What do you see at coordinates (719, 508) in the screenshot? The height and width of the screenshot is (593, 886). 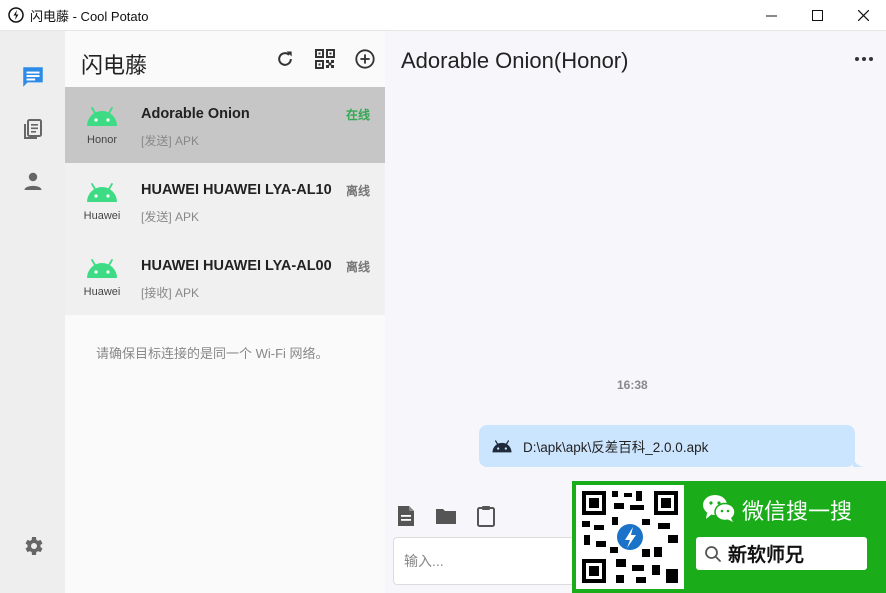 I see `wechat-icon` at bounding box center [719, 508].